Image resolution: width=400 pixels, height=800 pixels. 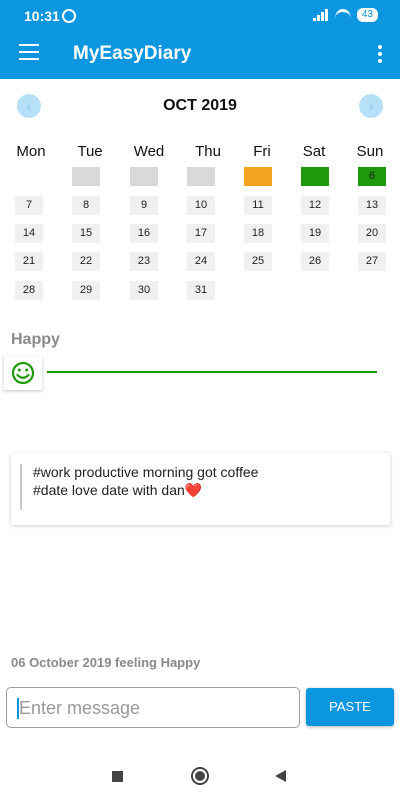 What do you see at coordinates (153, 707) in the screenshot?
I see `message-input: Enter message` at bounding box center [153, 707].